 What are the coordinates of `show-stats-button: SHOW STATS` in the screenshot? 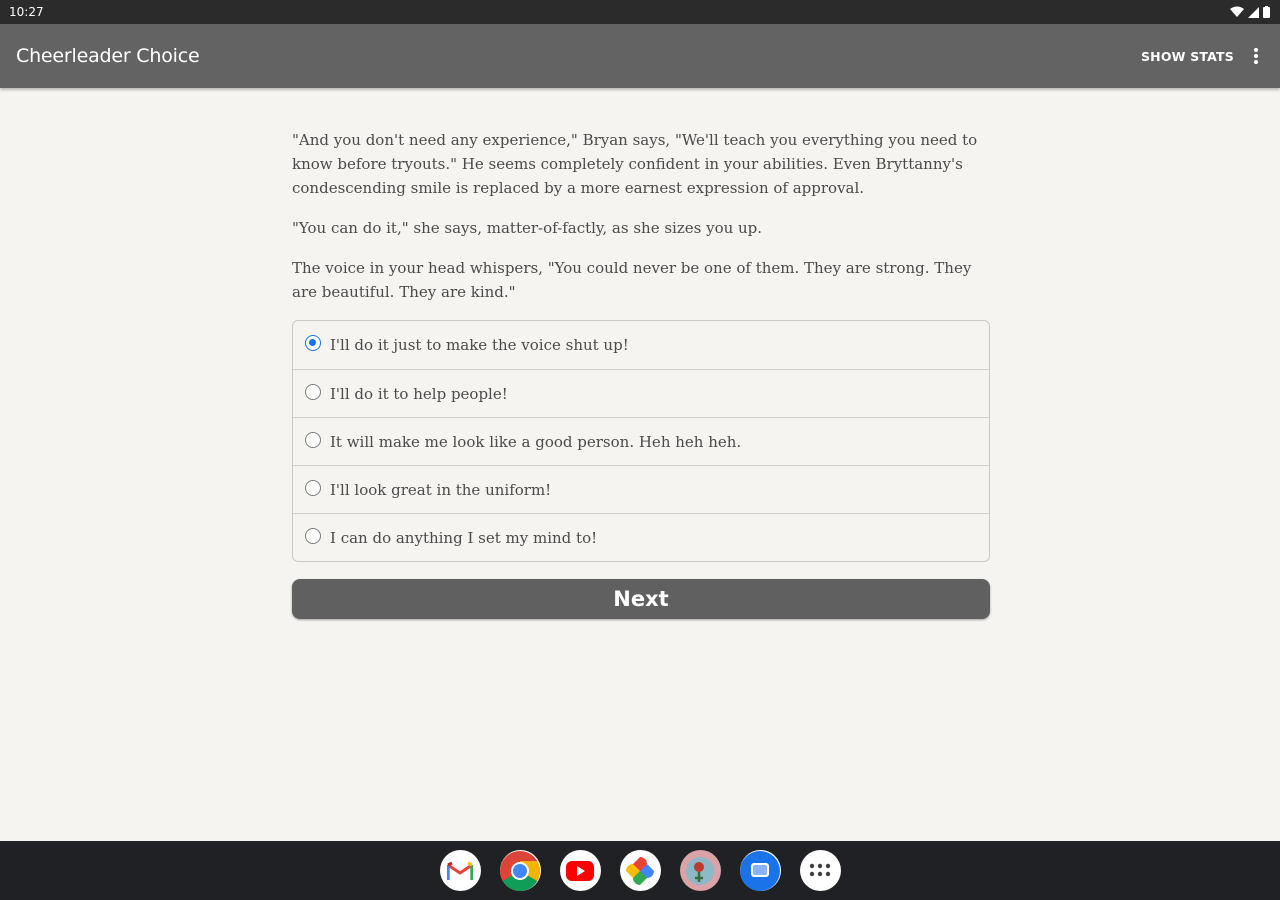 It's located at (1187, 56).